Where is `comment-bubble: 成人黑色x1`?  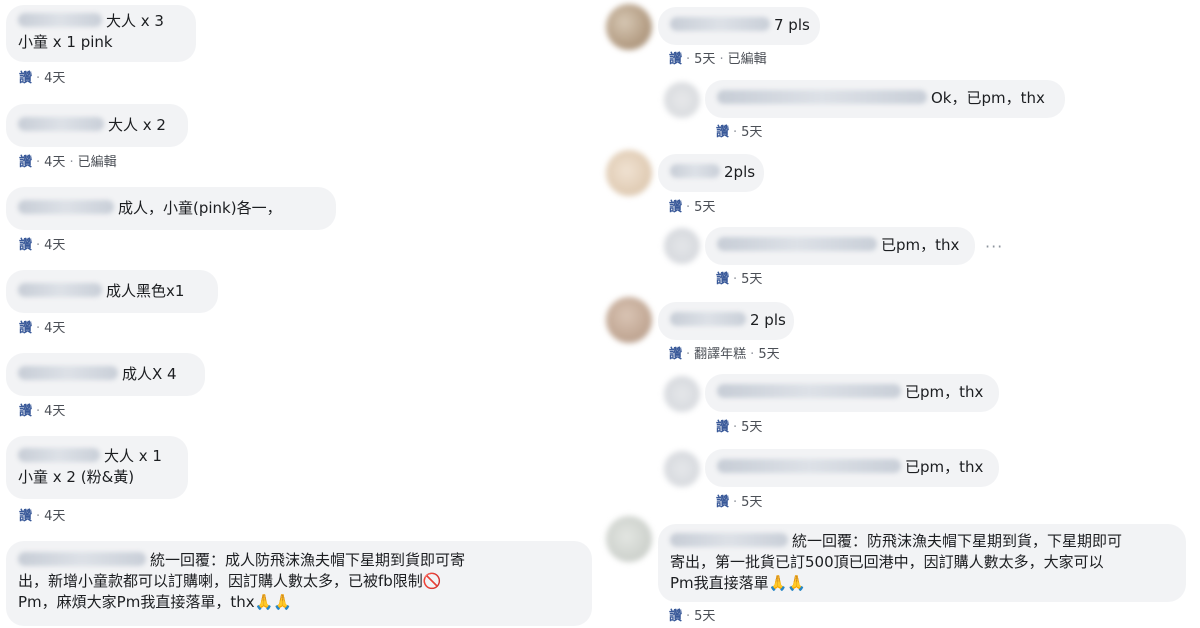 comment-bubble: 成人黑色x1 is located at coordinates (112, 291).